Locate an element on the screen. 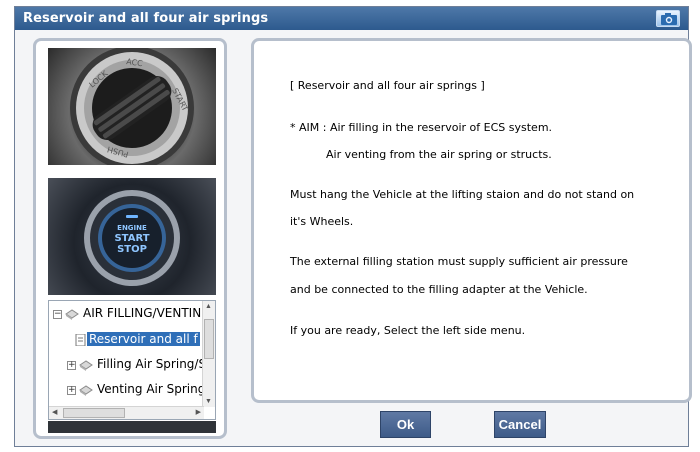 This screenshot has width=700, height=452. document-icon is located at coordinates (80, 340).